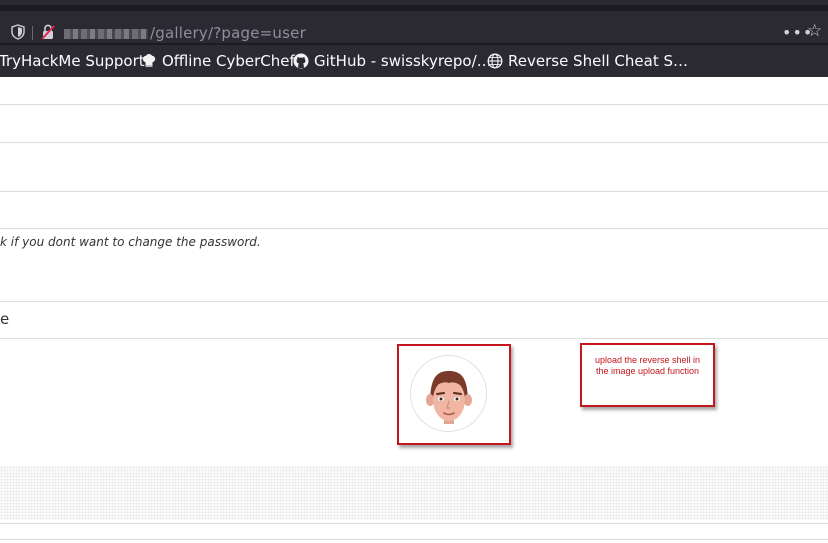  What do you see at coordinates (228, 61) in the screenshot?
I see `bookmark-label: Offline CyberChef` at bounding box center [228, 61].